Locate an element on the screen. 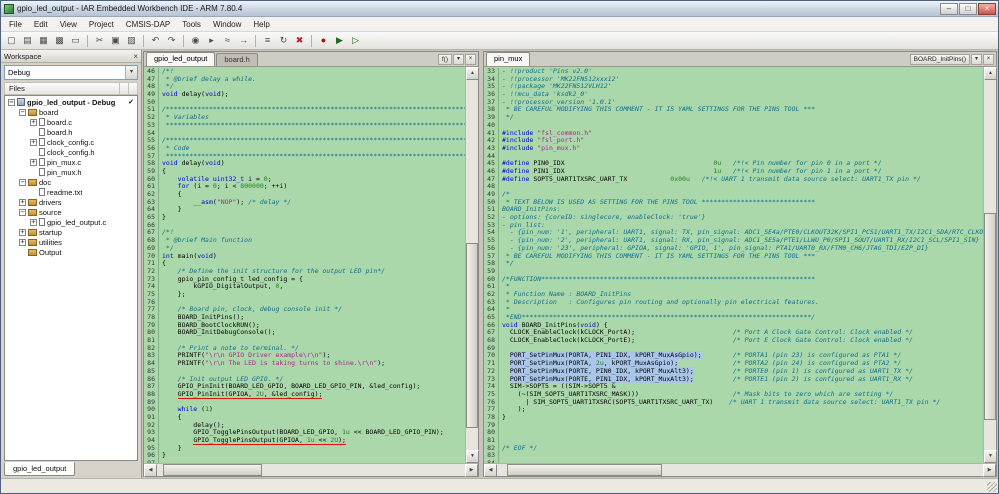  right-vertical-scrollbar: ▲ ▼ is located at coordinates (990, 265).